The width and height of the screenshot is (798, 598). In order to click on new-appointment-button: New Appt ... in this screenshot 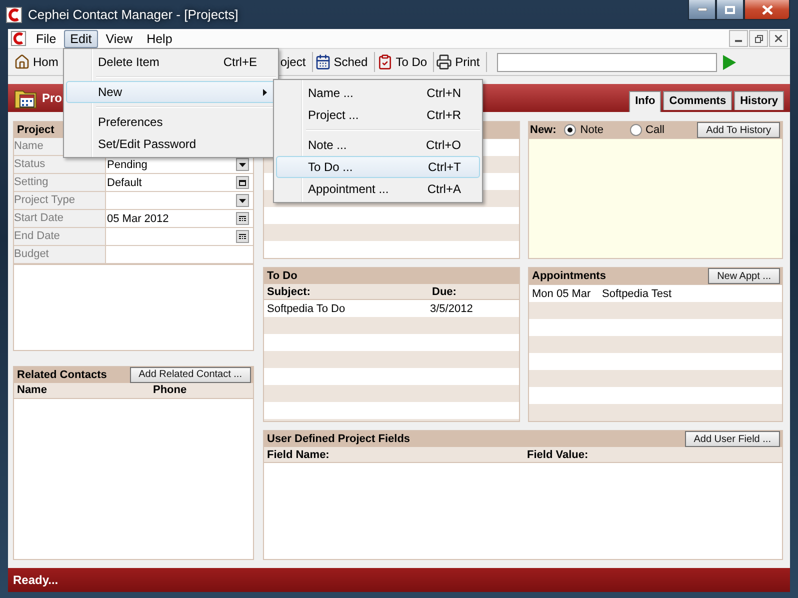, I will do `click(744, 276)`.